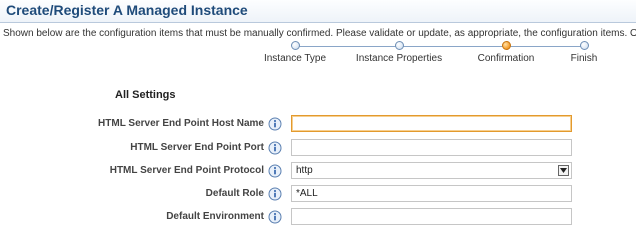 The width and height of the screenshot is (636, 252). Describe the element at coordinates (145, 95) in the screenshot. I see `section-title: All Settings` at that location.